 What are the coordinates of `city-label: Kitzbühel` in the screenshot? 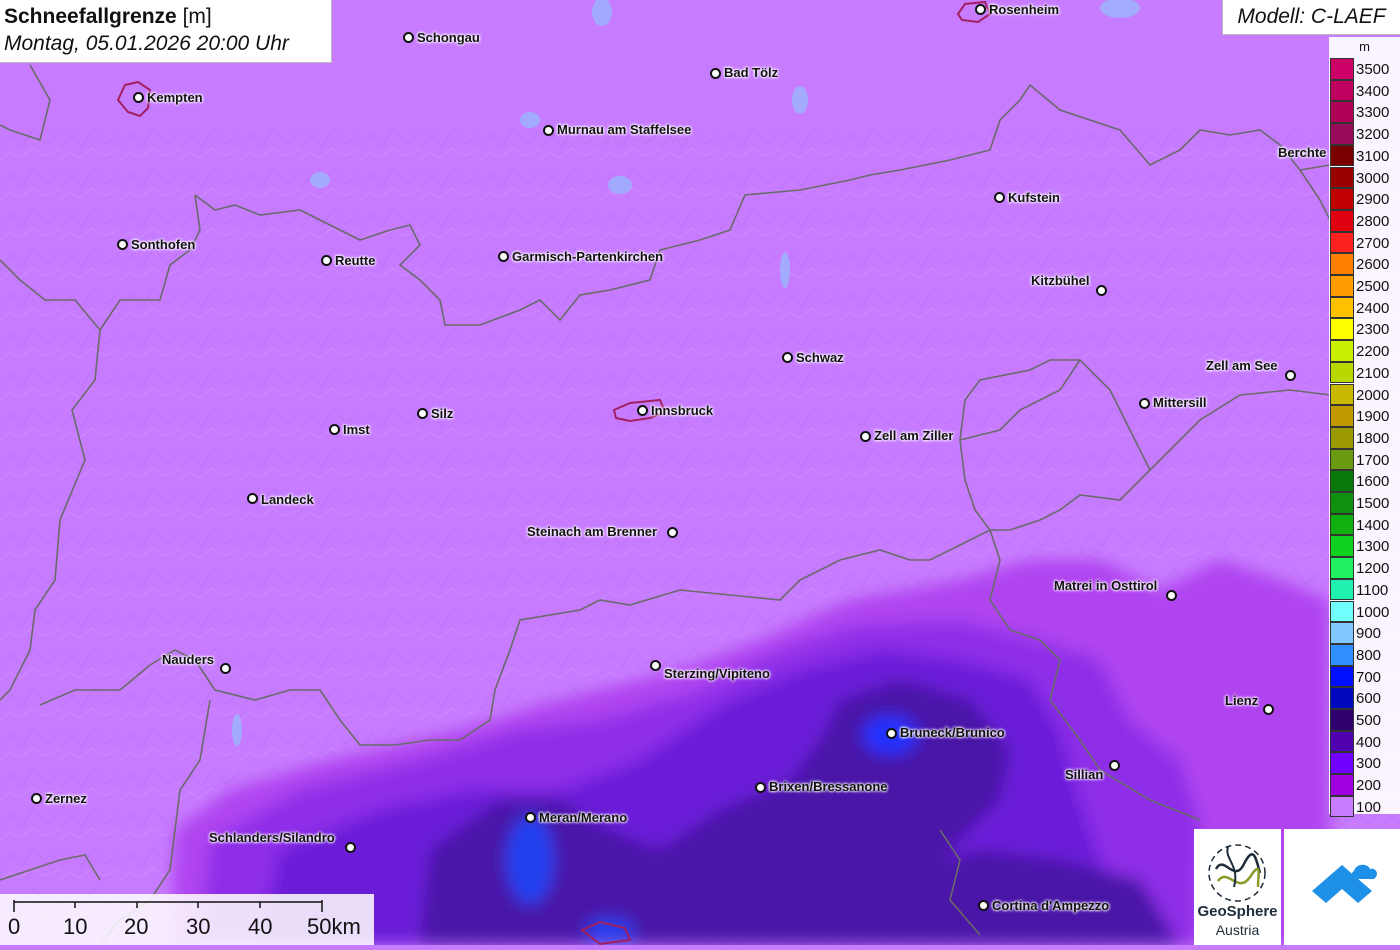 It's located at (1060, 280).